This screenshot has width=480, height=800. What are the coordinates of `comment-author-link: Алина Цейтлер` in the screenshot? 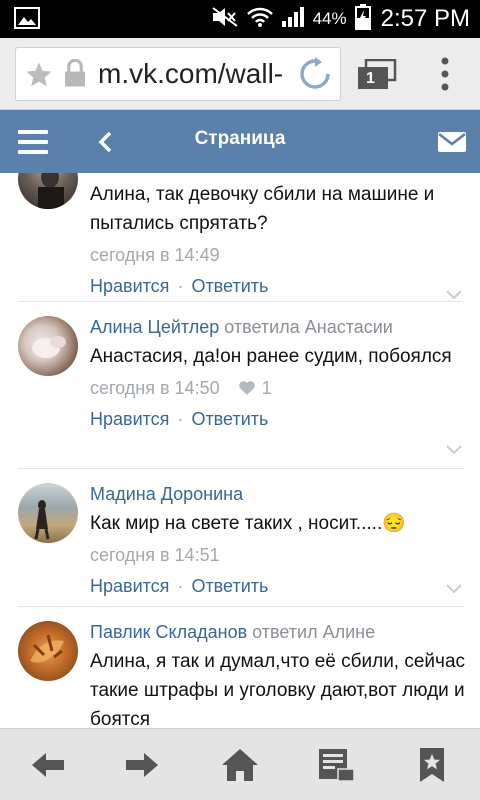 It's located at (154, 327).